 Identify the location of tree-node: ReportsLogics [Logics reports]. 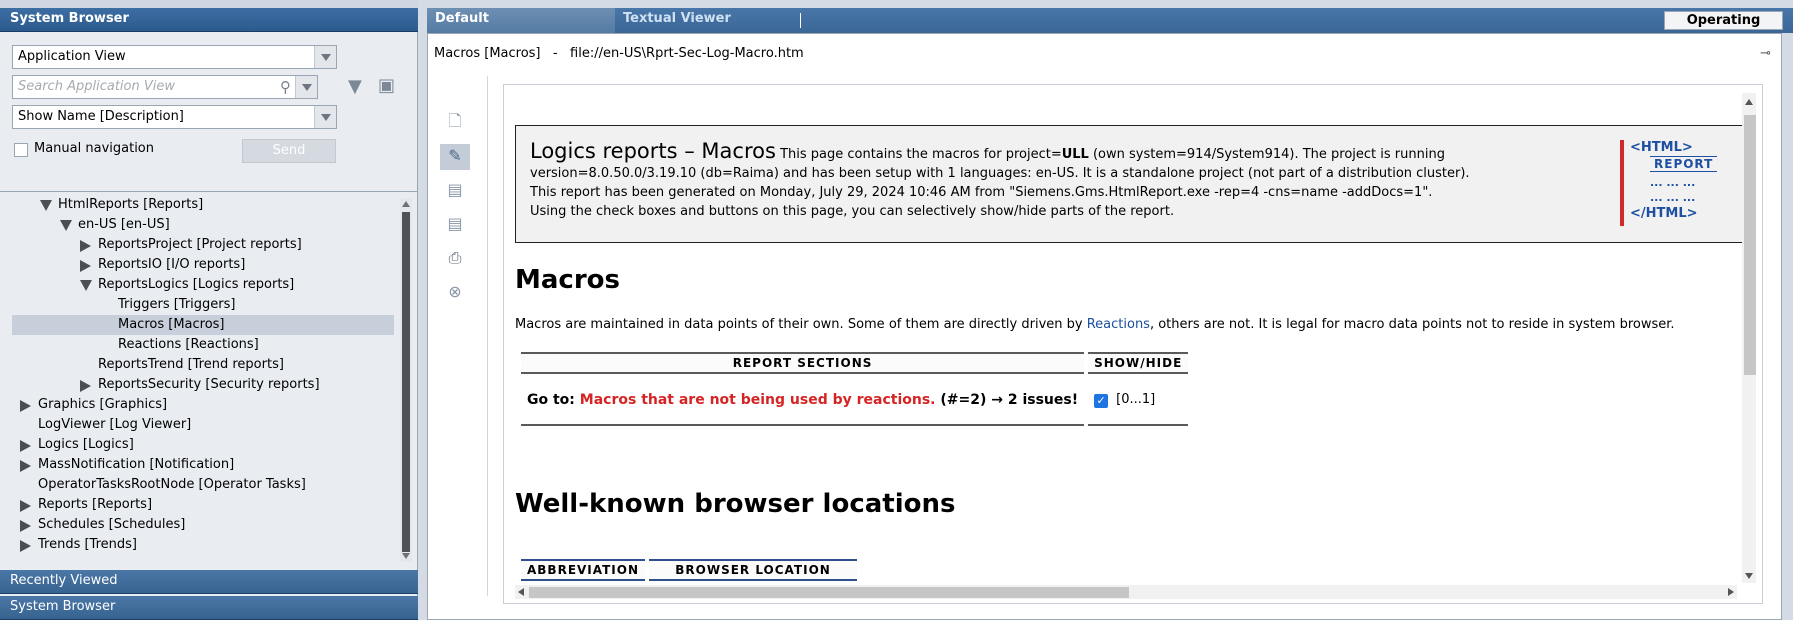
(199, 285).